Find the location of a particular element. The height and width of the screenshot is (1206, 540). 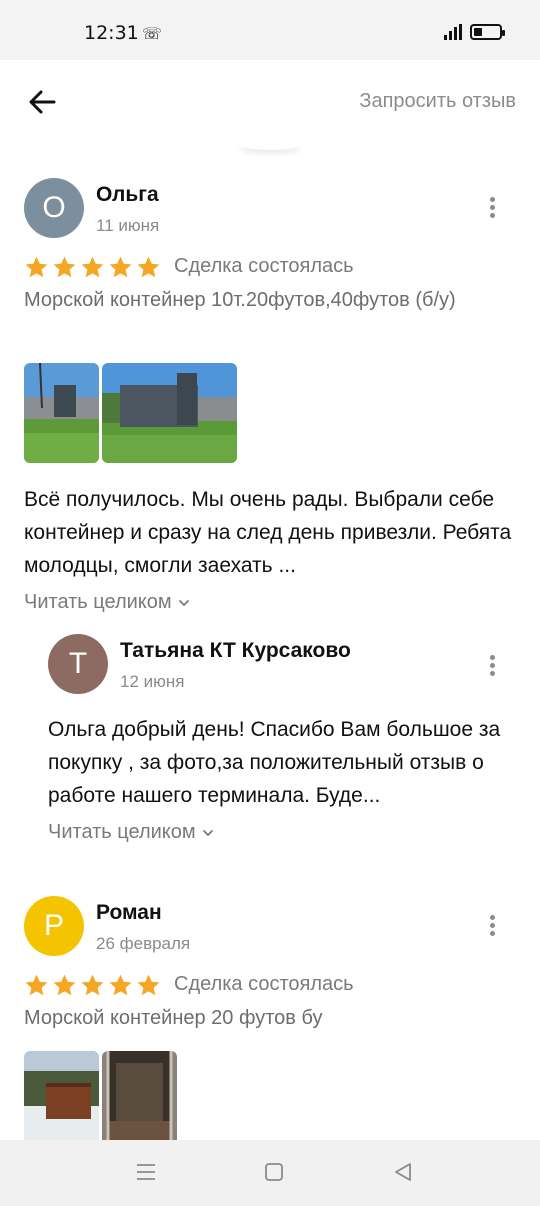

menu-icon is located at coordinates (146, 1172).